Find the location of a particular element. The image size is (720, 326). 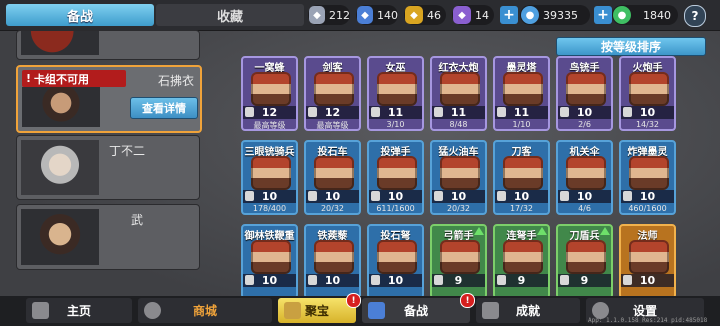

unit-level-bar: 9 is located at coordinates (521, 280).